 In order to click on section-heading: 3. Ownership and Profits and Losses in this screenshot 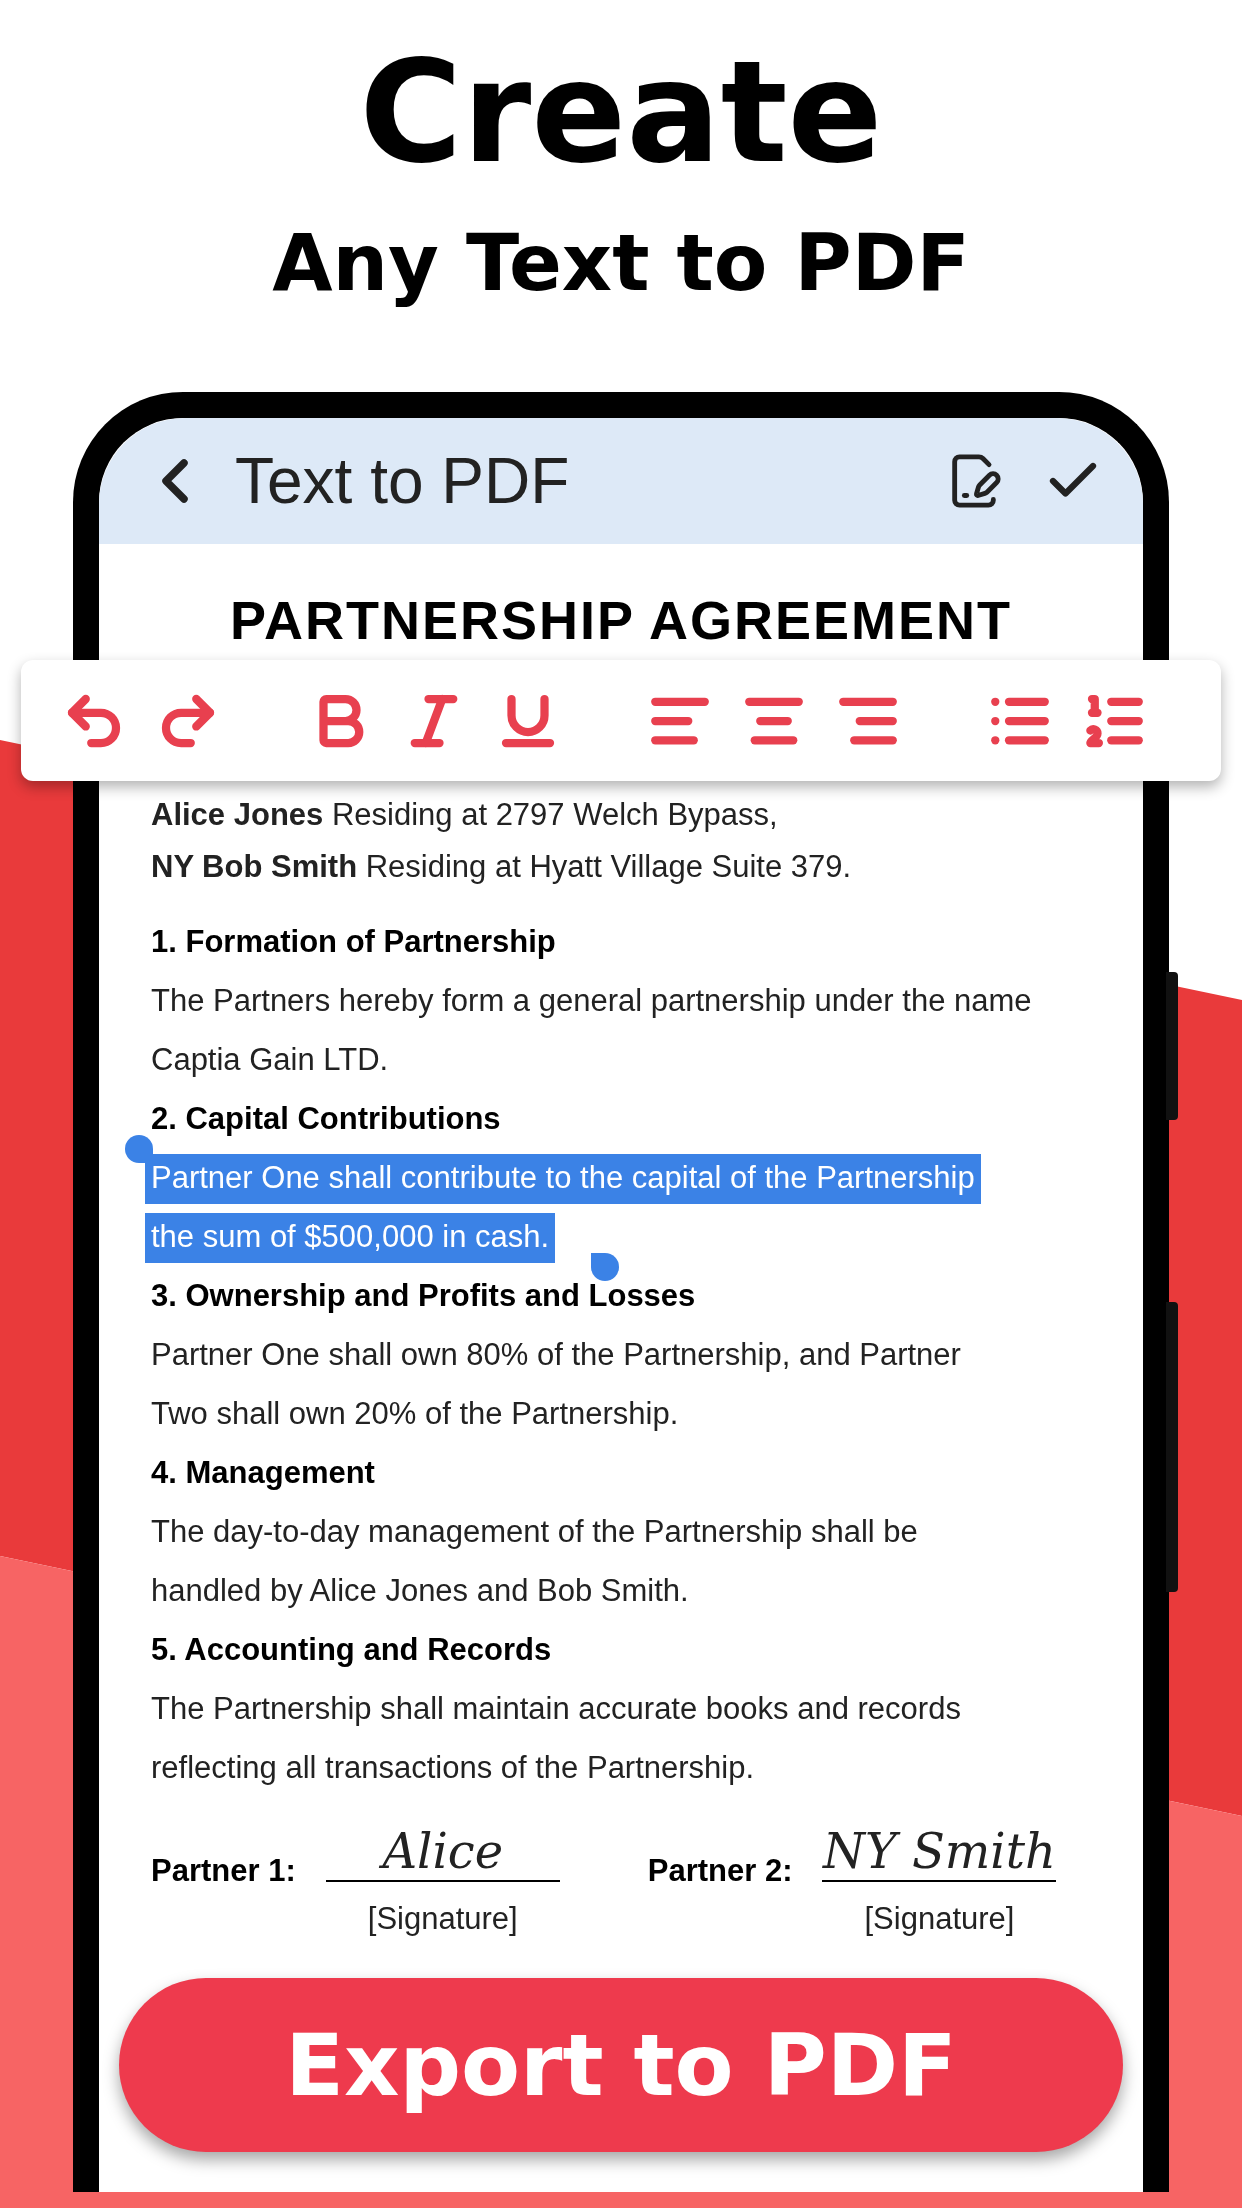, I will do `click(424, 1296)`.